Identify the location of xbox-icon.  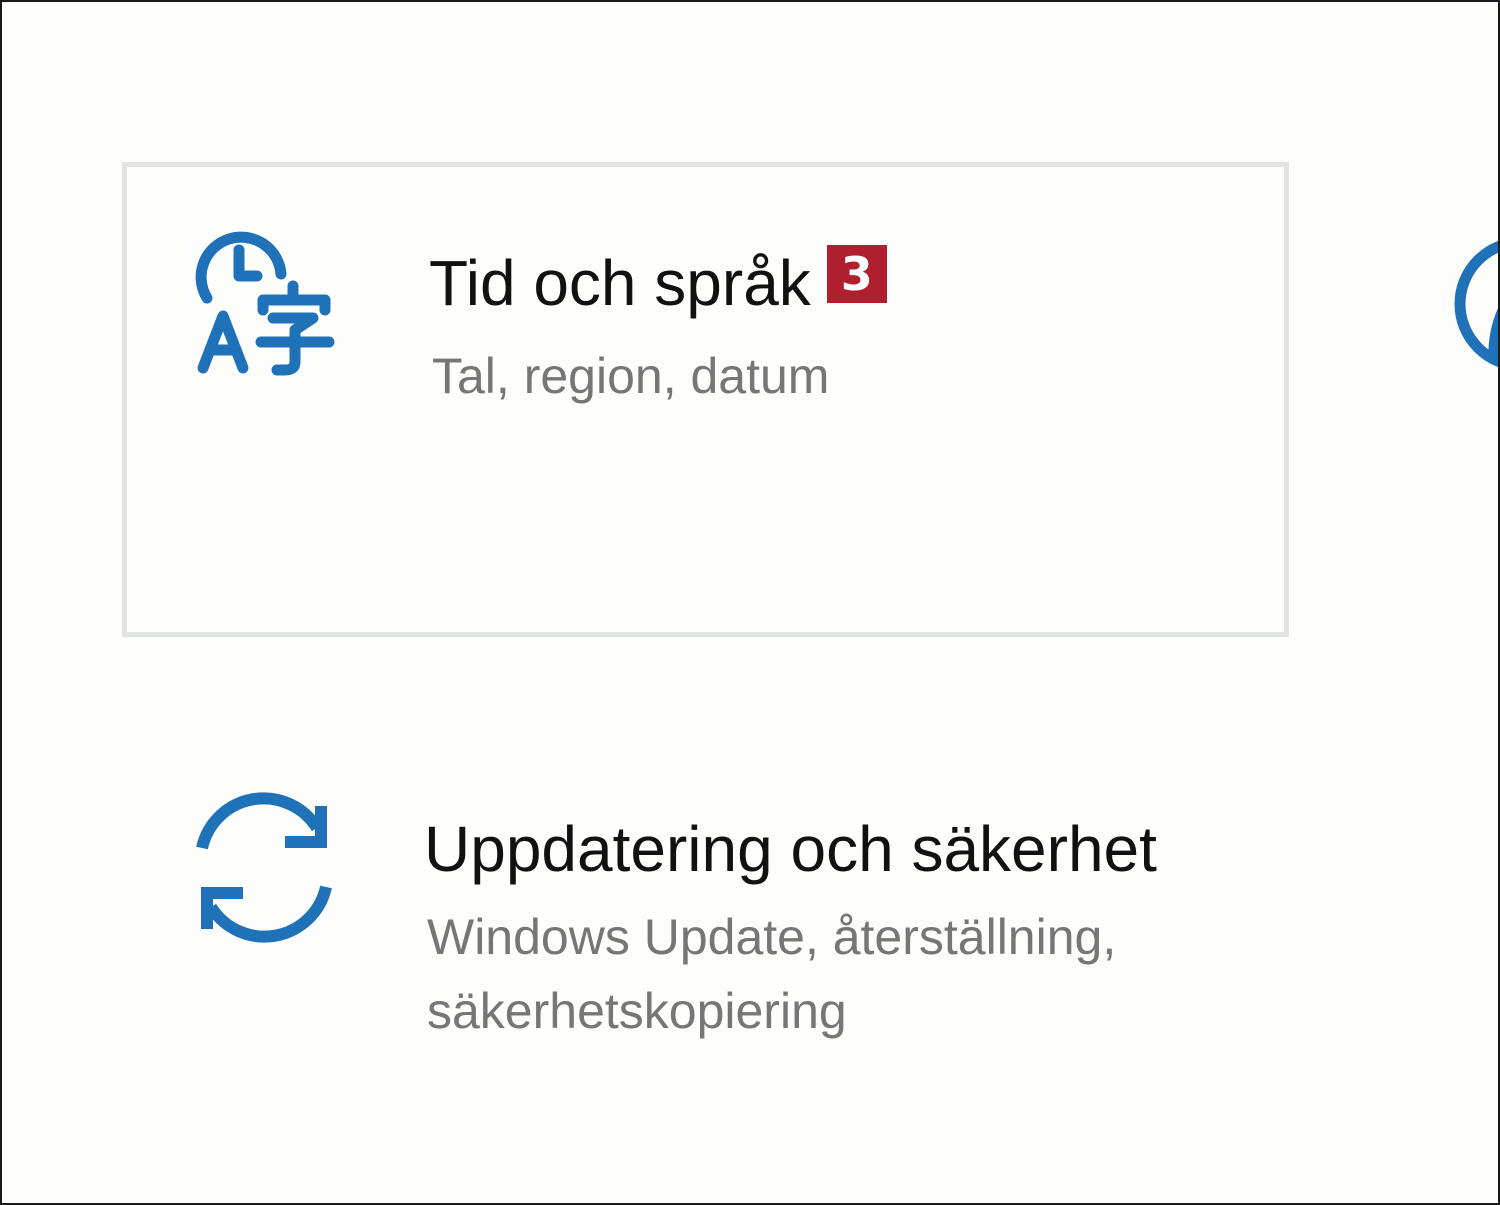
(1476, 304).